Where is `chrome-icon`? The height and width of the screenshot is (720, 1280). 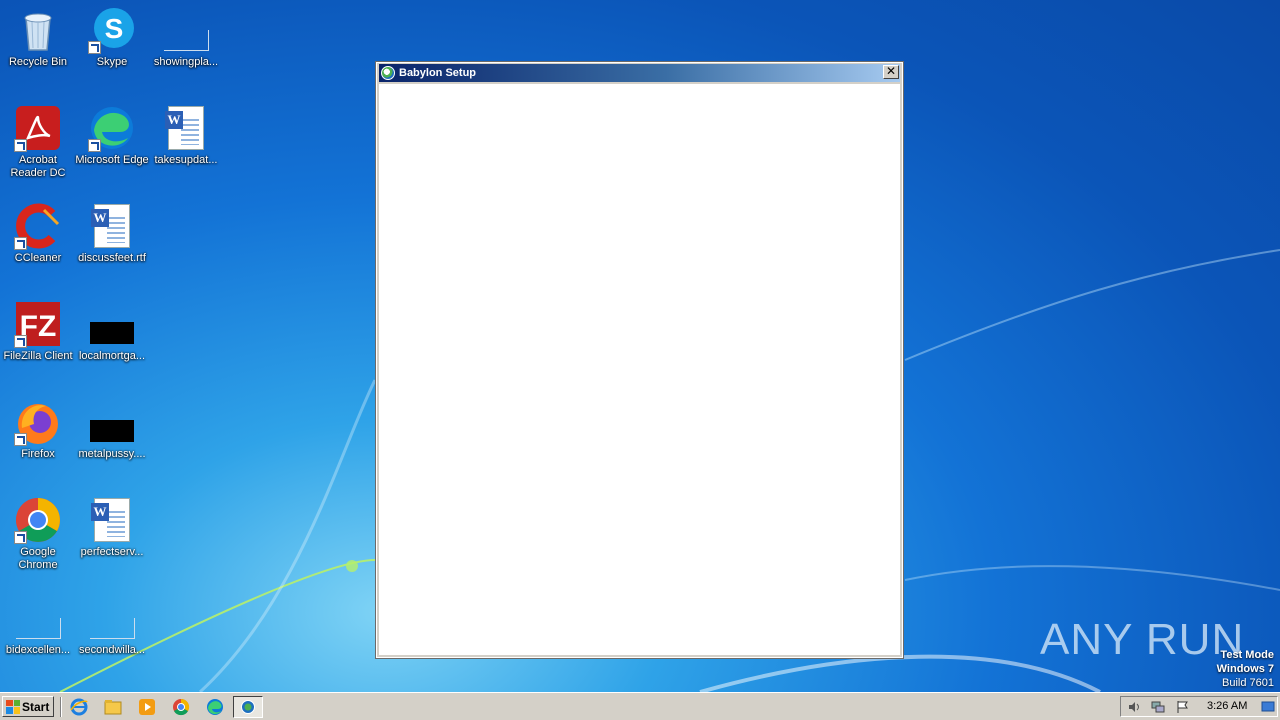
chrome-icon is located at coordinates (38, 520).